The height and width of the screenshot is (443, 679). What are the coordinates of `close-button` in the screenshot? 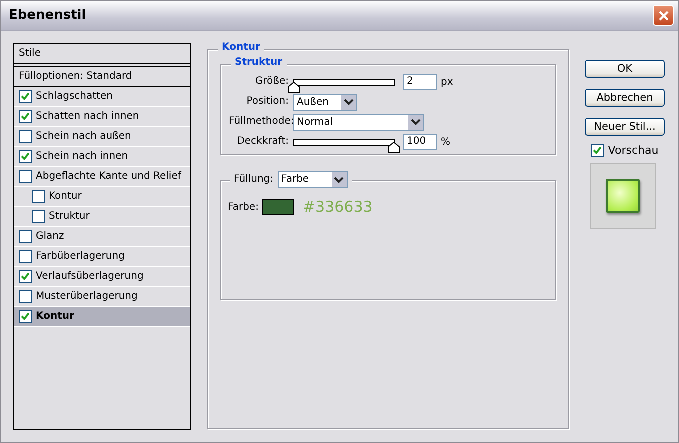 It's located at (663, 15).